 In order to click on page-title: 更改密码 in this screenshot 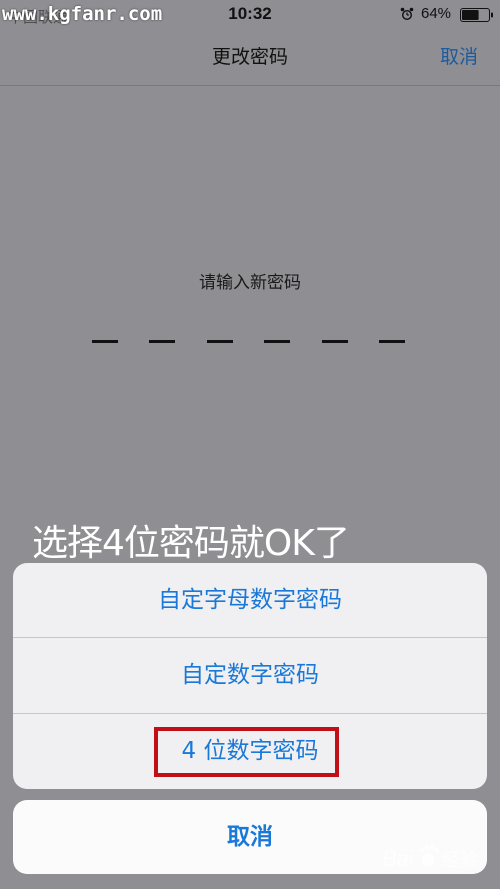, I will do `click(249, 57)`.